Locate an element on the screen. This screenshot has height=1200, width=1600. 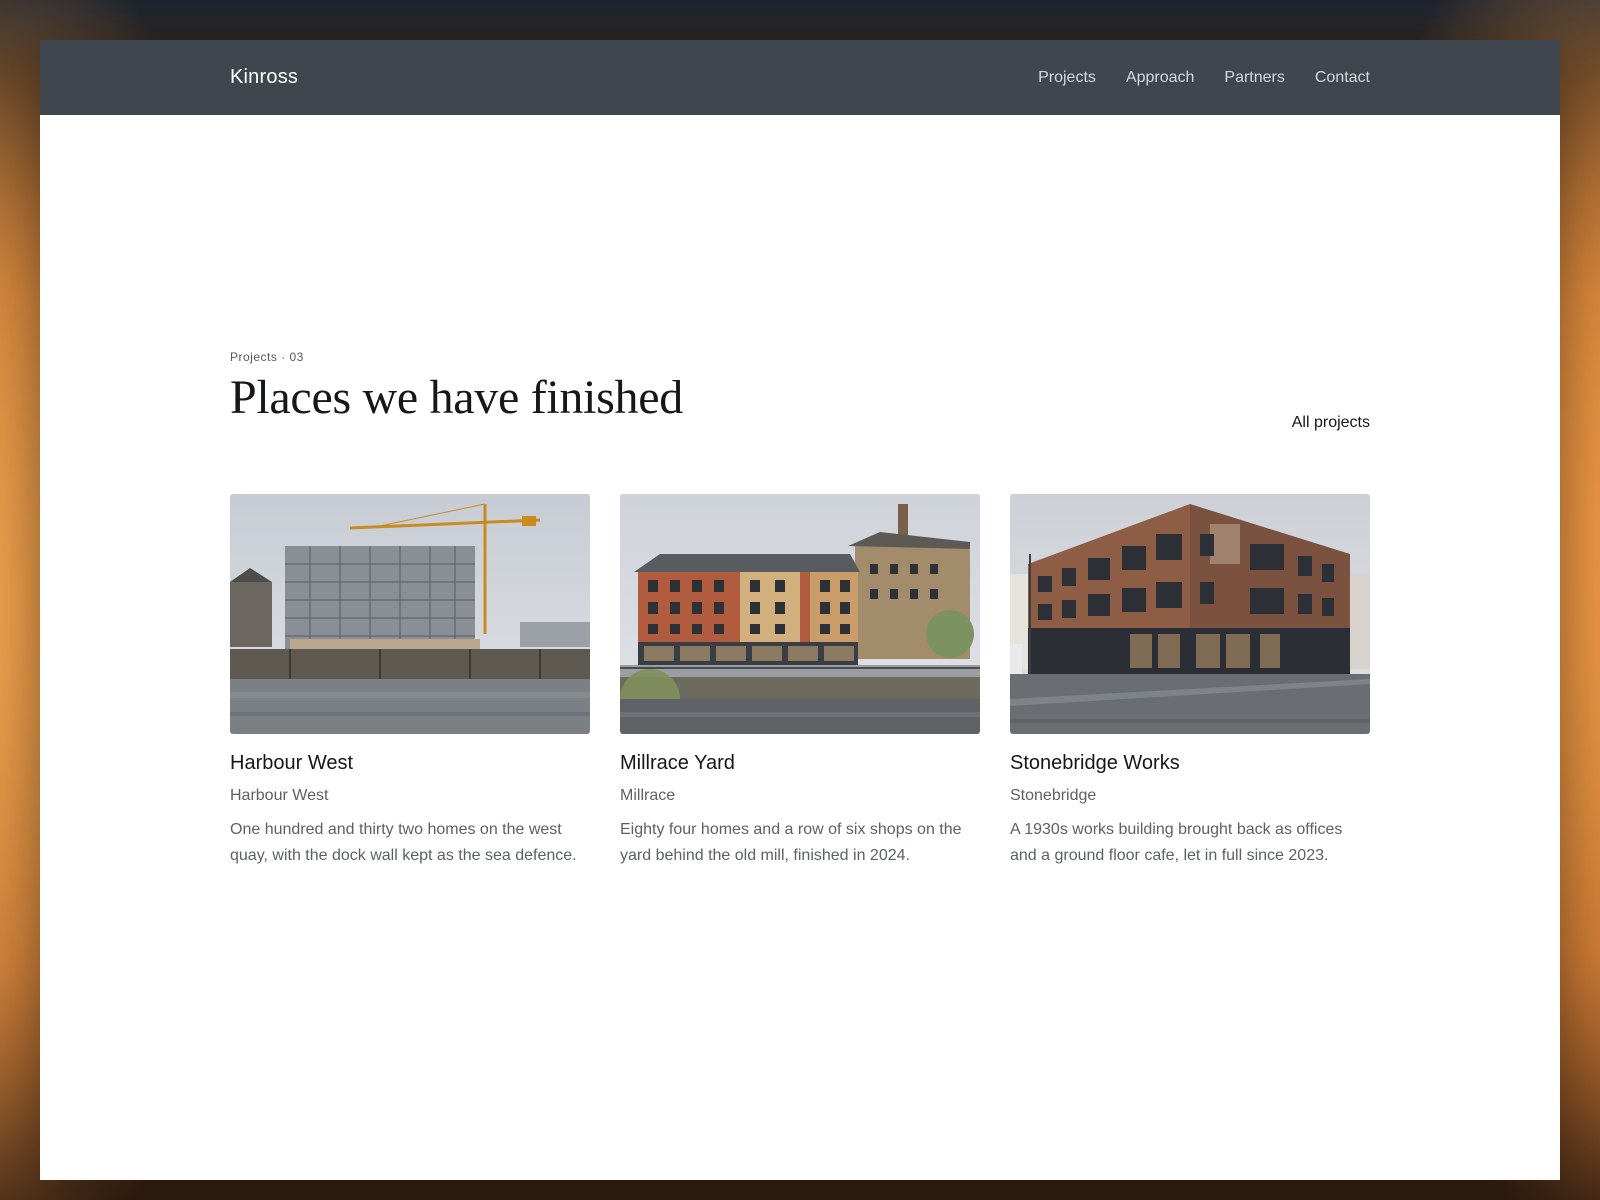
brand-logo: Kinross is located at coordinates (264, 77).